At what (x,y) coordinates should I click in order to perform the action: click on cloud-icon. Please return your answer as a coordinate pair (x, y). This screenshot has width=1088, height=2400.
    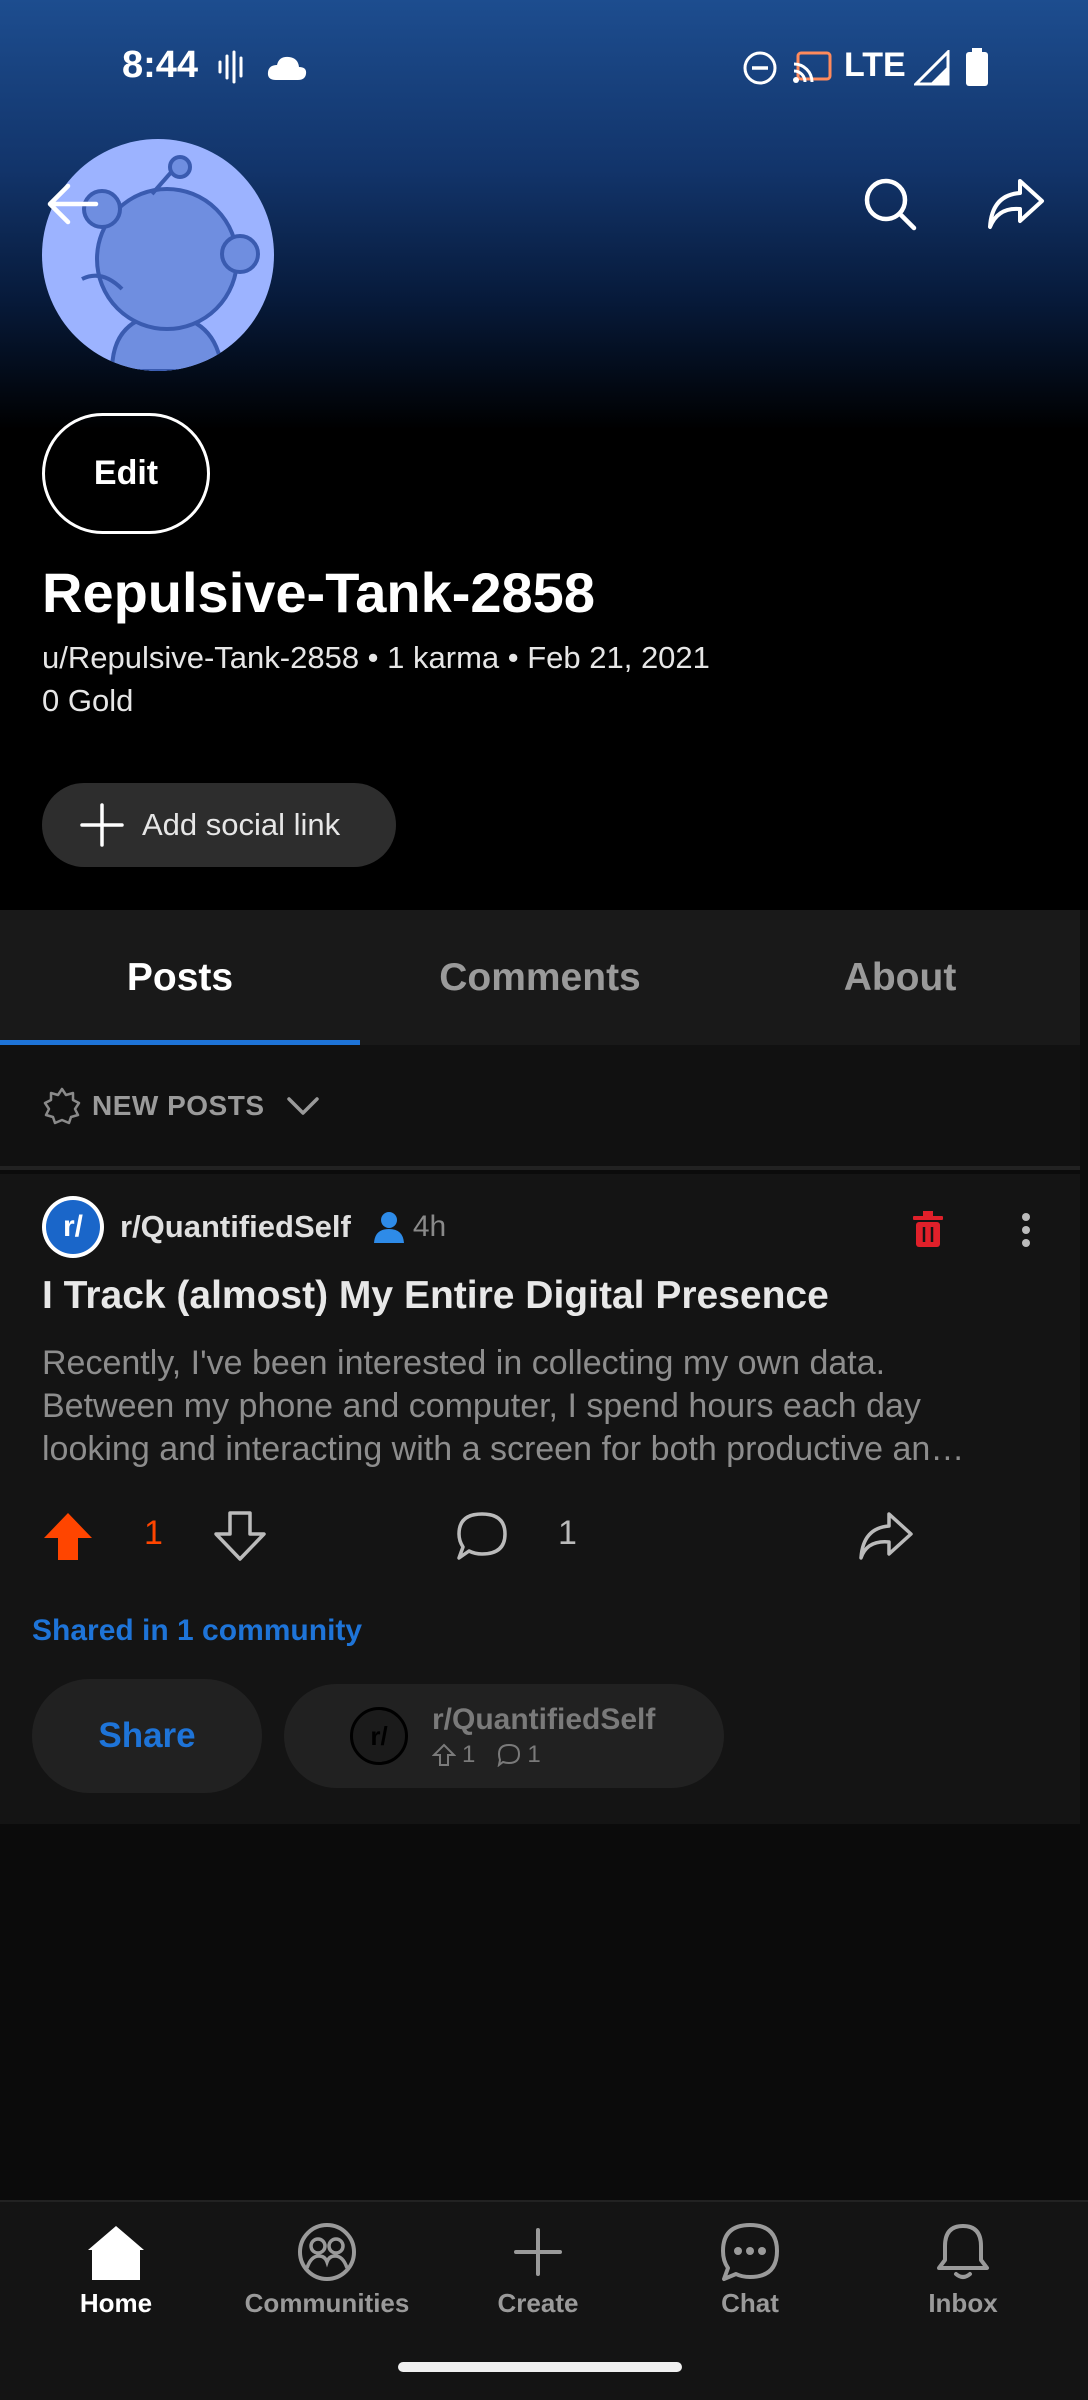
    Looking at the image, I should click on (287, 68).